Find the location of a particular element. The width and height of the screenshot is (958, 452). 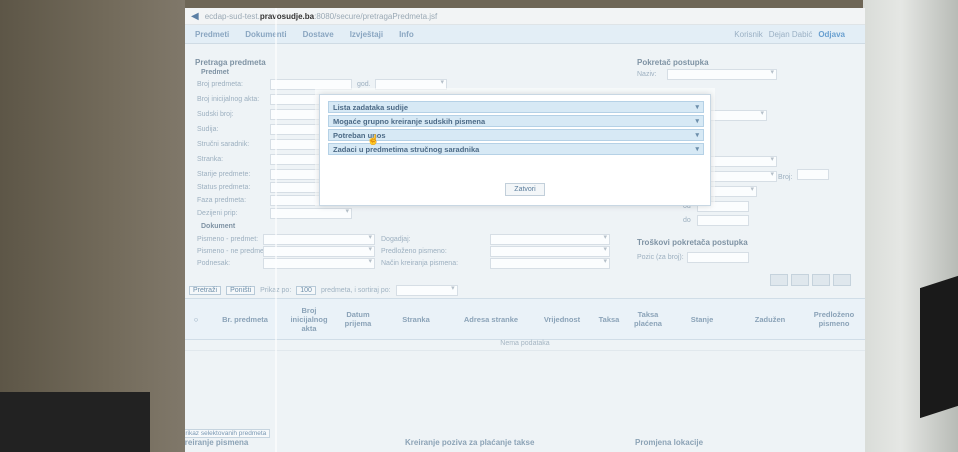

naziv-select is located at coordinates (722, 74).